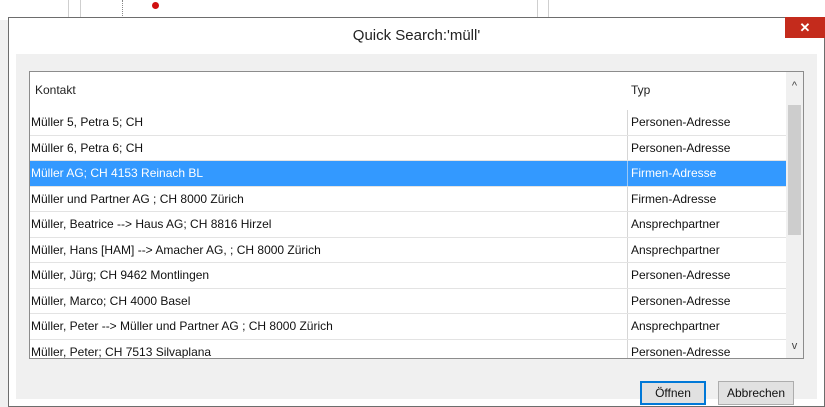 The width and height of the screenshot is (825, 407). What do you see at coordinates (155, 5) in the screenshot?
I see `tree-node-icon` at bounding box center [155, 5].